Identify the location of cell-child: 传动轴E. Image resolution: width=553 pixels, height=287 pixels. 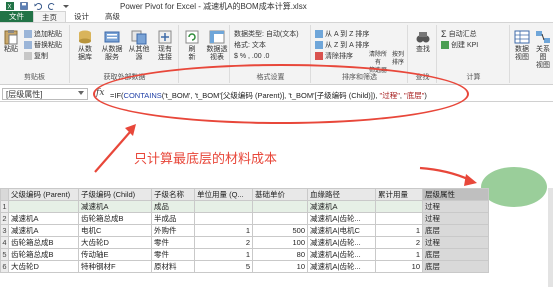
(115, 254).